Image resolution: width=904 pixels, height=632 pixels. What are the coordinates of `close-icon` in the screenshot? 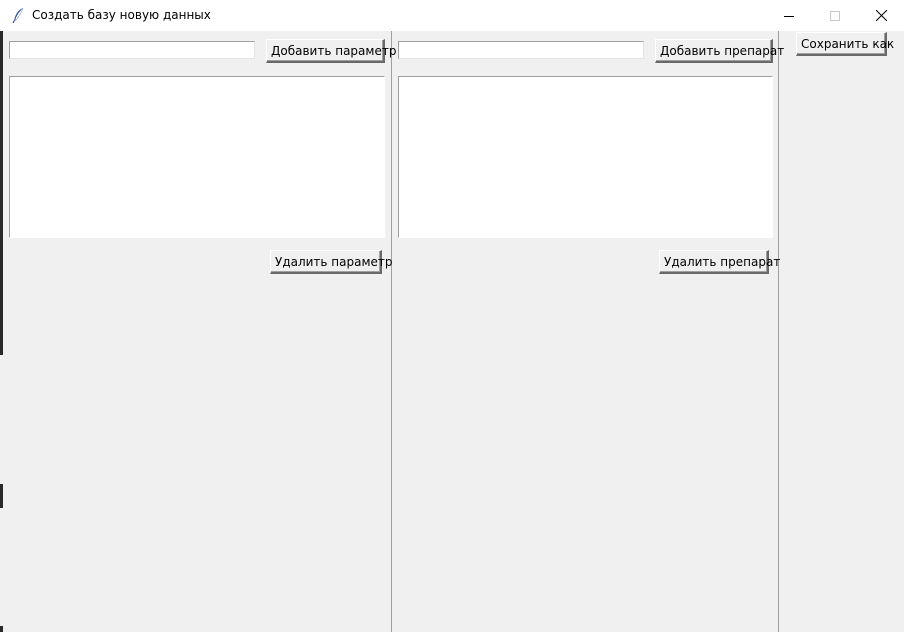 It's located at (881, 15).